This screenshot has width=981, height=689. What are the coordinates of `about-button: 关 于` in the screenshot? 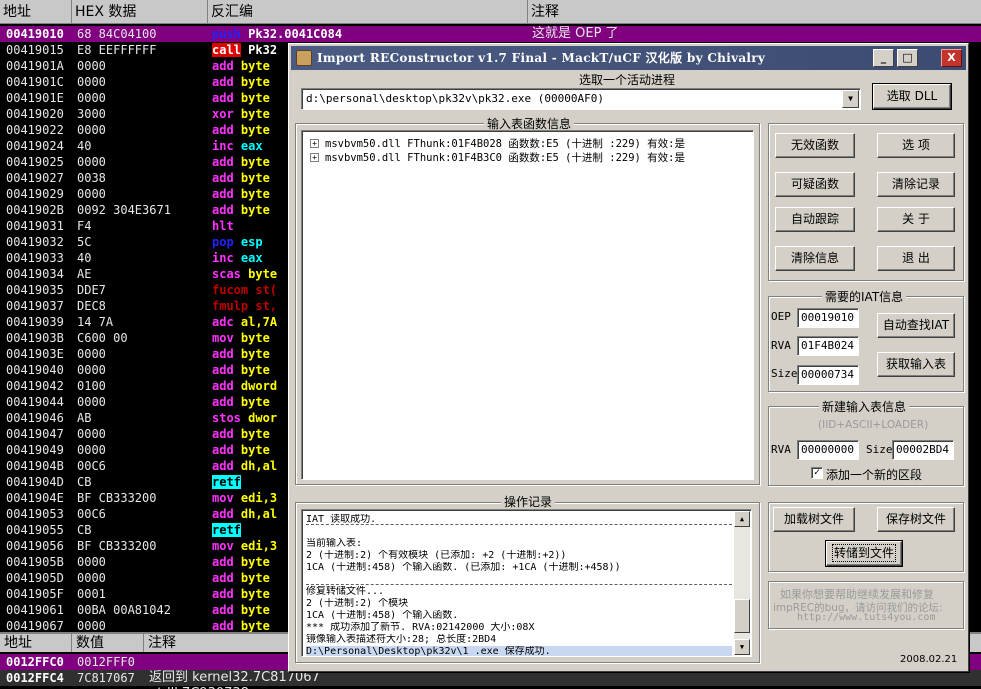 It's located at (916, 219).